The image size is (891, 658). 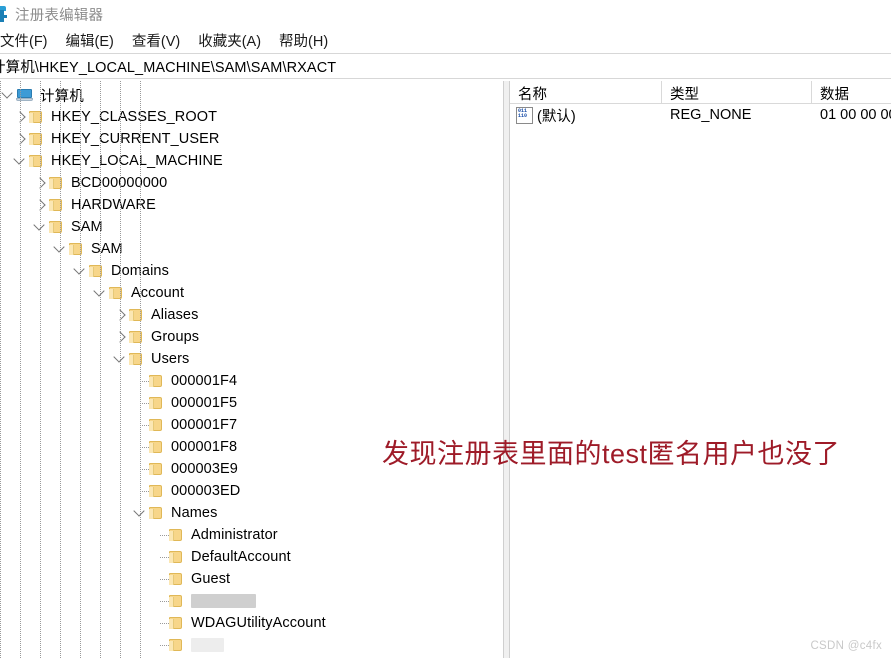 I want to click on tree-node-label: WDAGUtilityAccount, so click(x=258, y=623).